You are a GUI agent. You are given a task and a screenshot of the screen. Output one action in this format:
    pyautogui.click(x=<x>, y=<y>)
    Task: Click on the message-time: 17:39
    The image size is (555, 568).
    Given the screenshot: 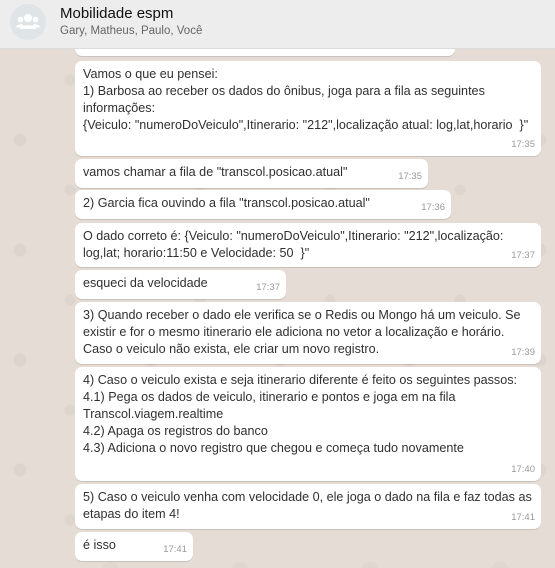 What is the action you would take?
    pyautogui.click(x=523, y=352)
    